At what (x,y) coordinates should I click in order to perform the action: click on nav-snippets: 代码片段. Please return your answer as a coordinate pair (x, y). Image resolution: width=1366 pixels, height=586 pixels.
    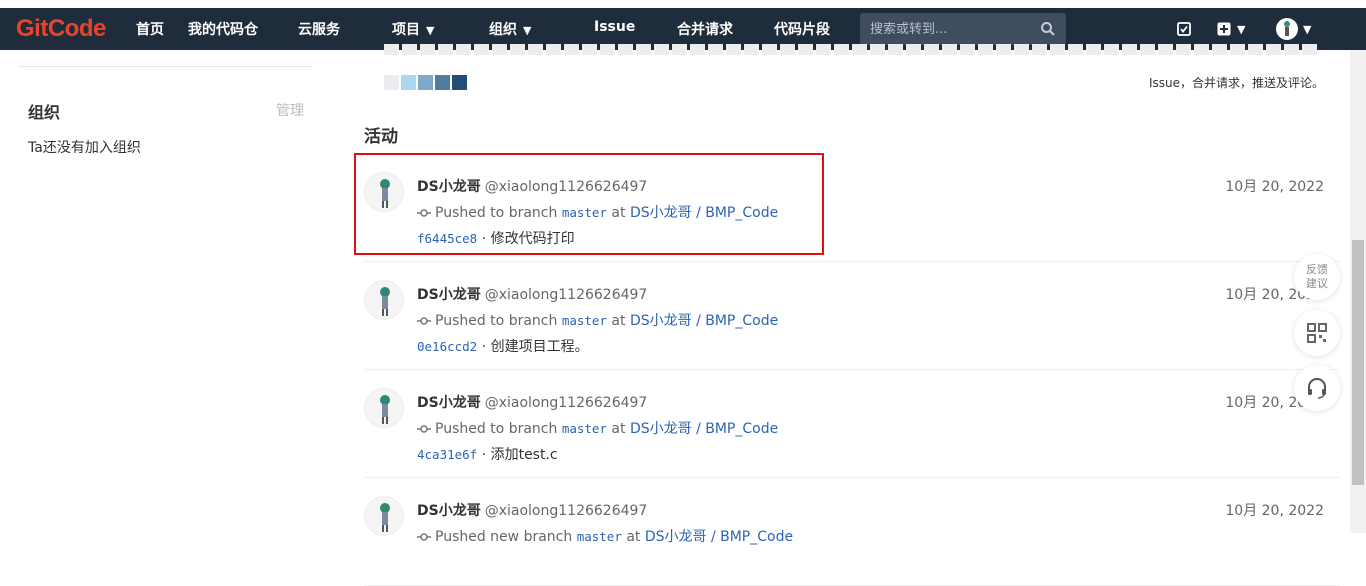
    Looking at the image, I should click on (802, 29).